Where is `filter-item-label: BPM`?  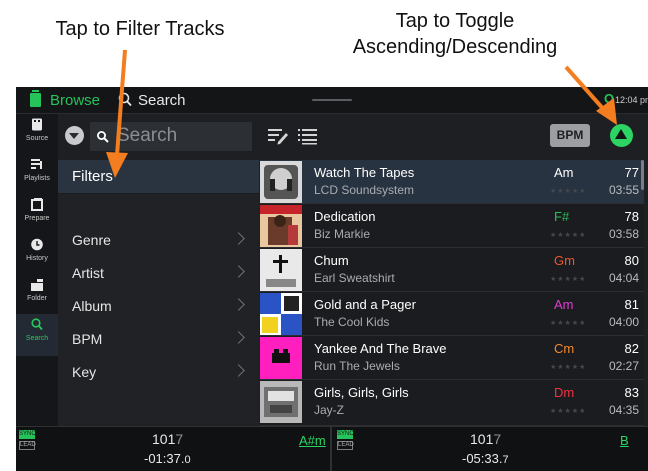 filter-item-label: BPM is located at coordinates (87, 339).